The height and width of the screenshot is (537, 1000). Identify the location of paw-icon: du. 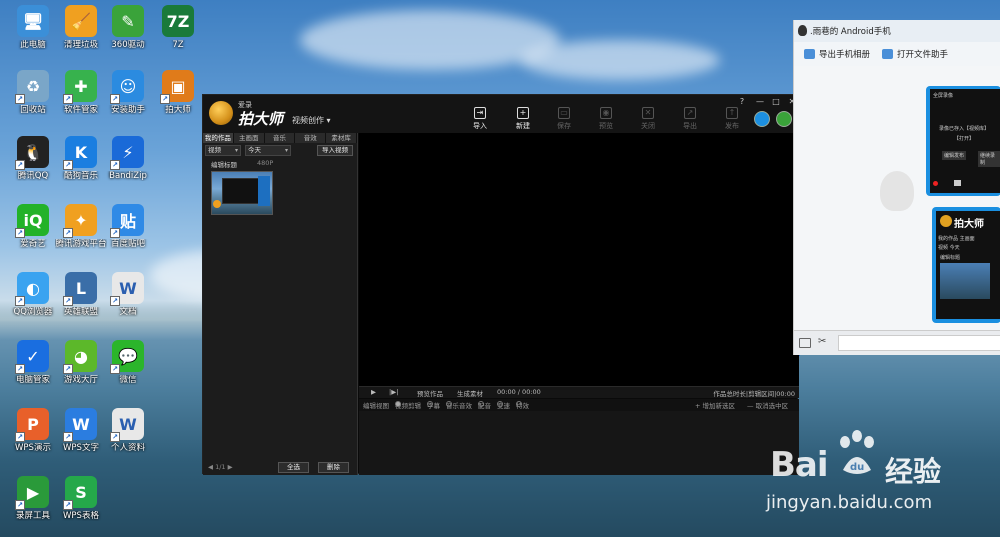
(857, 452).